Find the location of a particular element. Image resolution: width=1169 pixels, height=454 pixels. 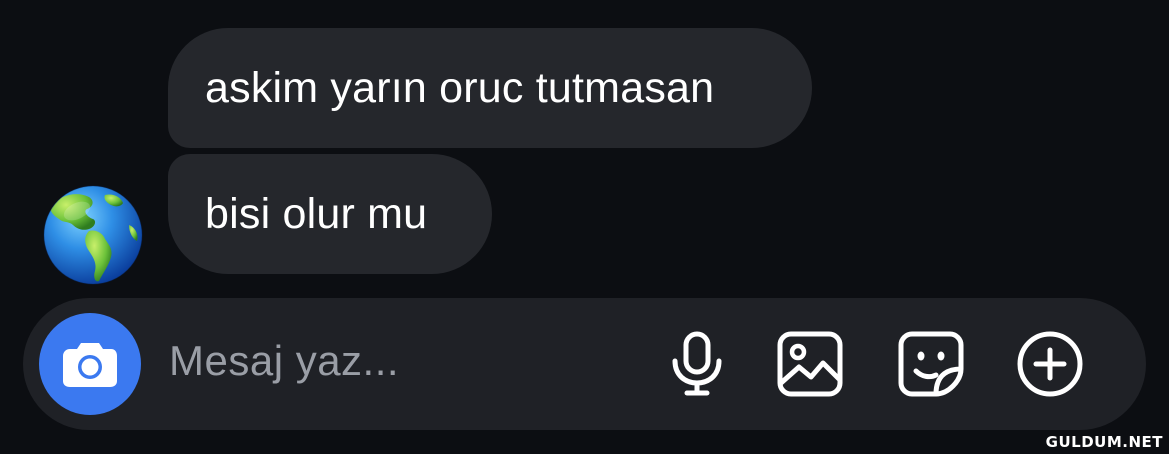

more-button is located at coordinates (1050, 364).